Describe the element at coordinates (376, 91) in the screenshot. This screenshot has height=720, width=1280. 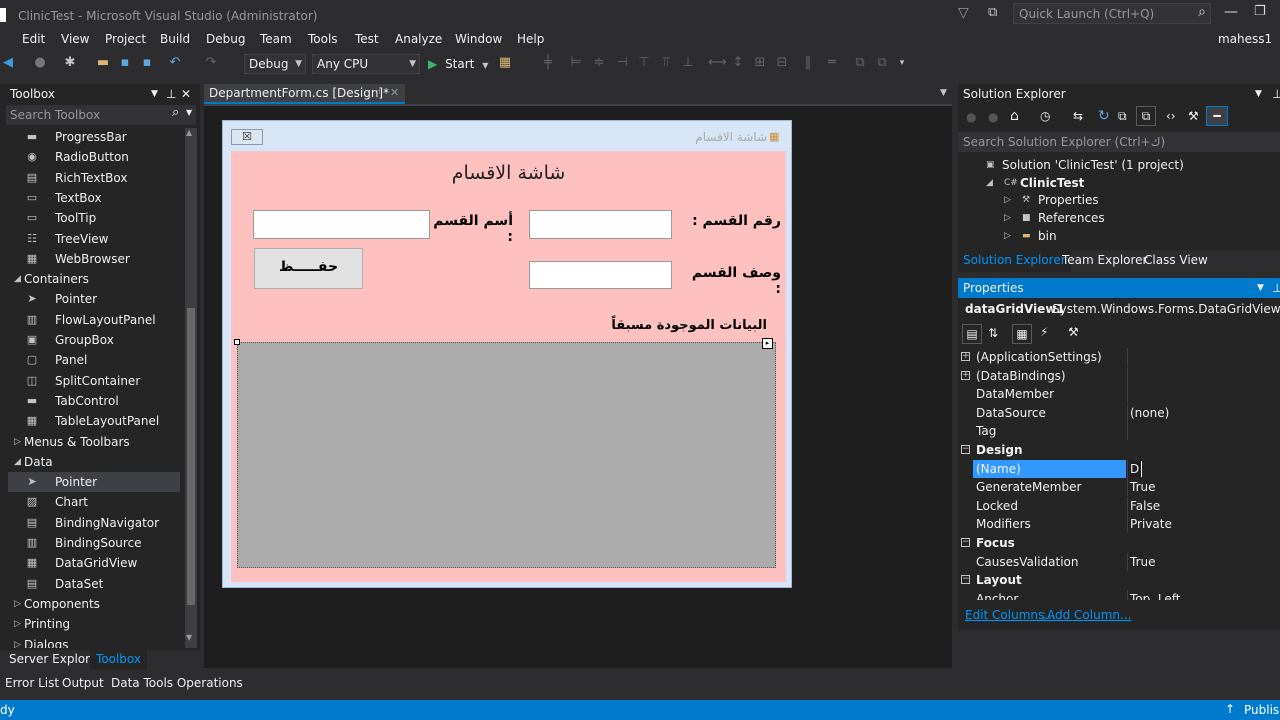
I see `pin-icon: ⊣` at that location.